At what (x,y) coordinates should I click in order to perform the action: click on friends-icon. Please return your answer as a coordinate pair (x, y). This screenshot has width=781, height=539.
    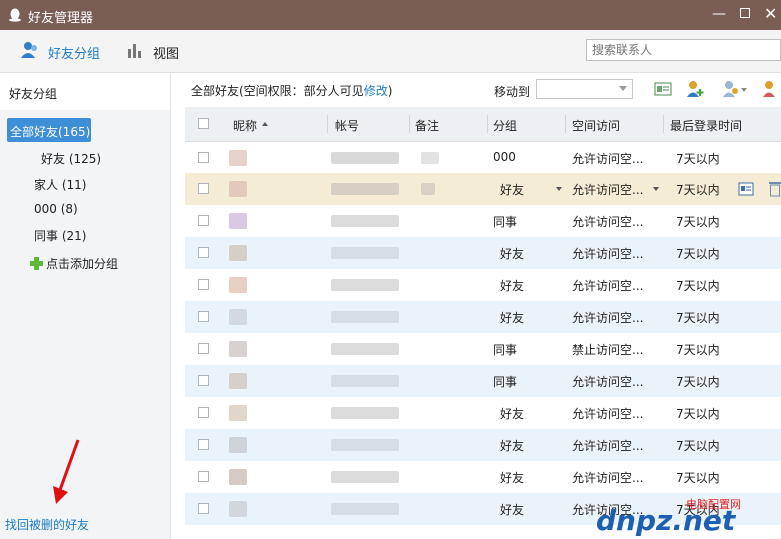
    Looking at the image, I should click on (29, 50).